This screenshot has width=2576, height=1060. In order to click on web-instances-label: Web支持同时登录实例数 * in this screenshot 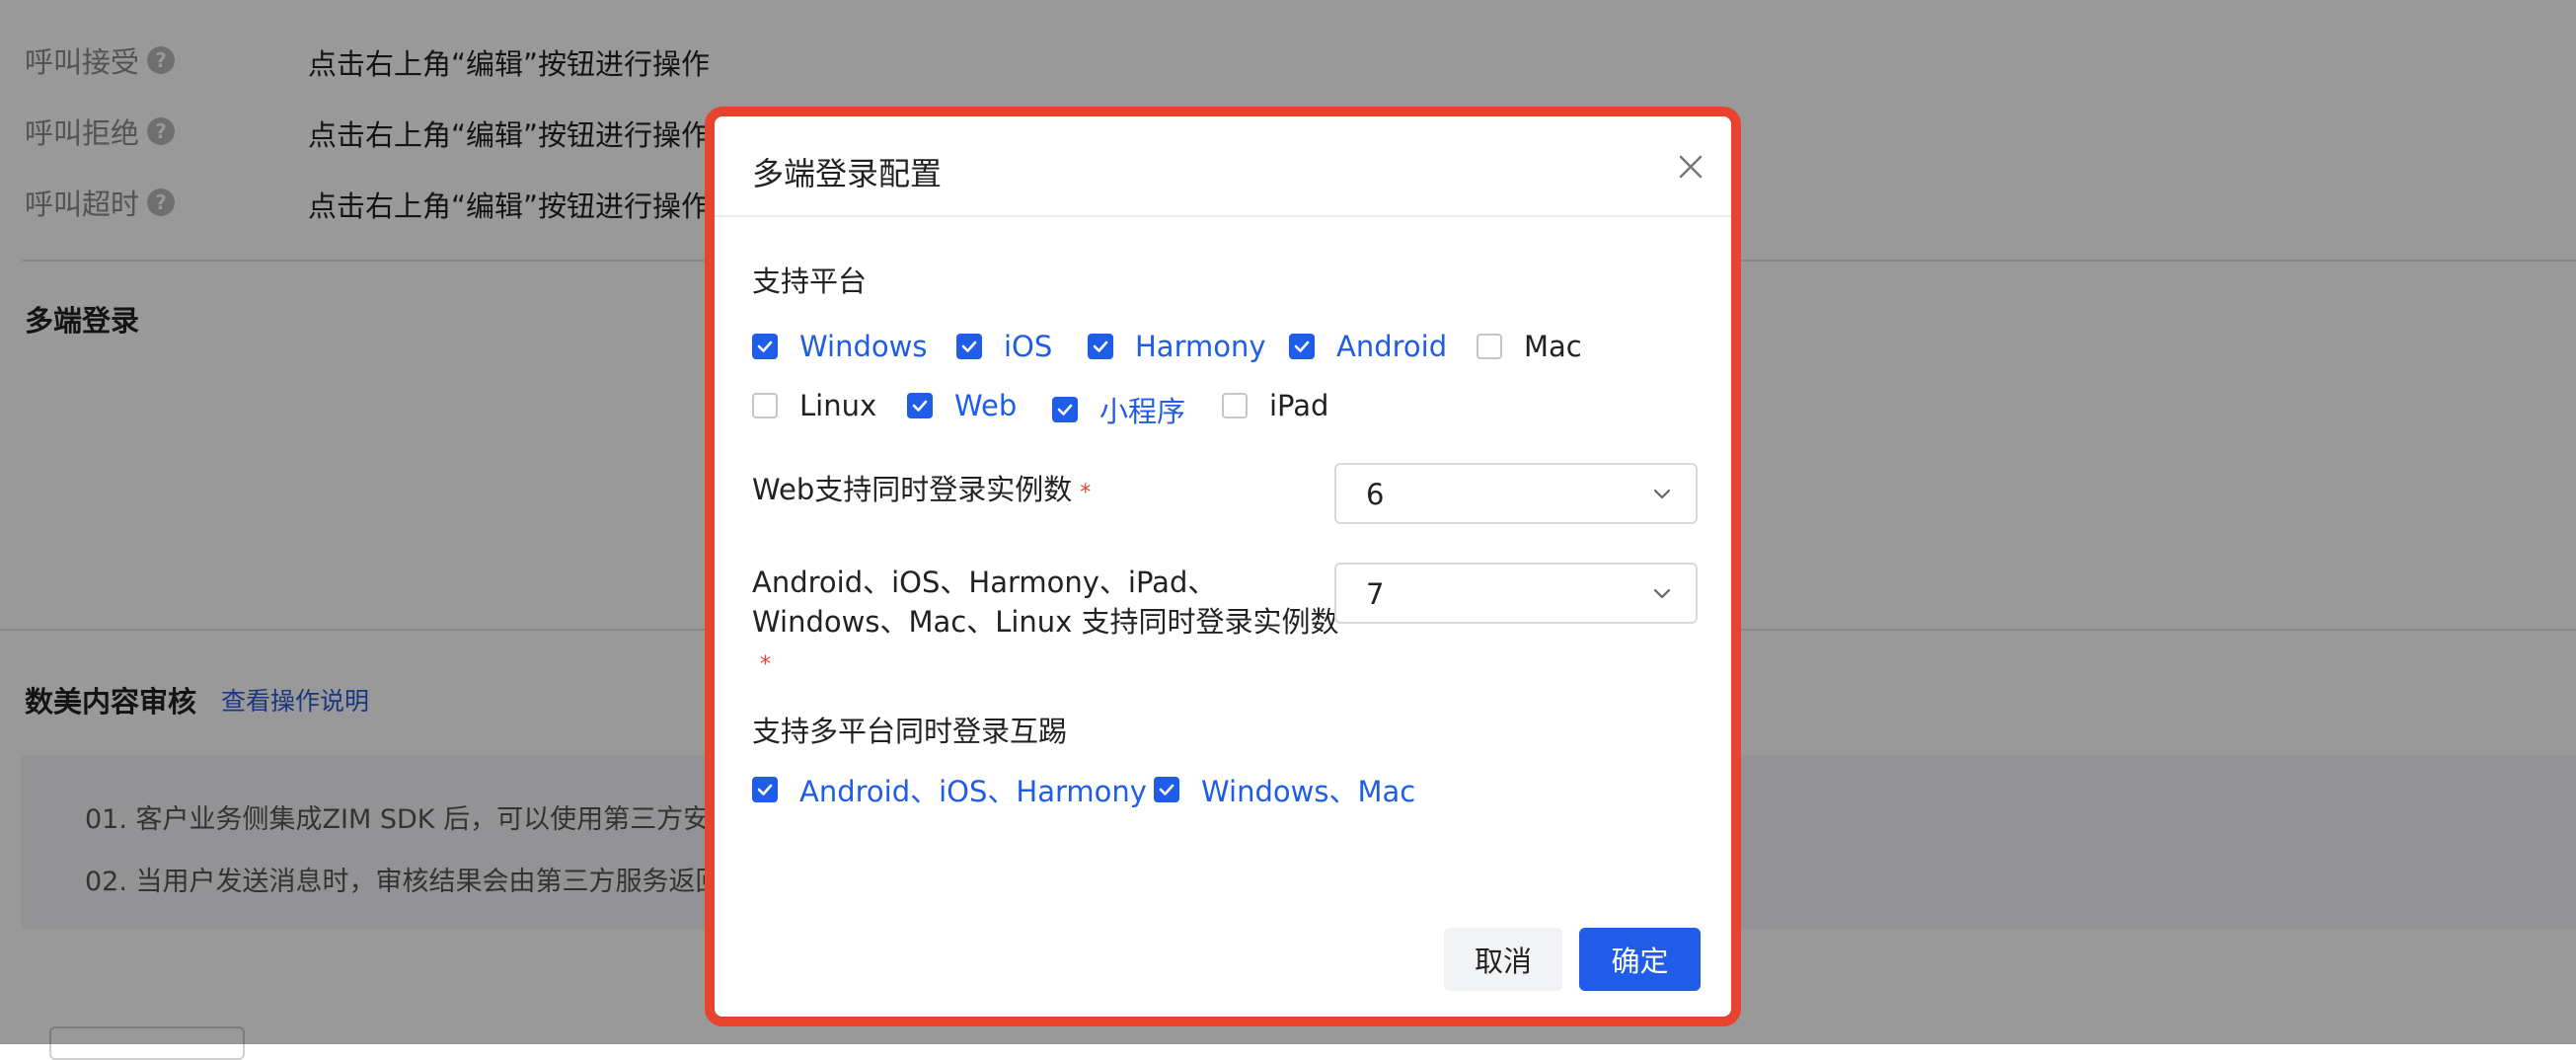, I will do `click(922, 489)`.